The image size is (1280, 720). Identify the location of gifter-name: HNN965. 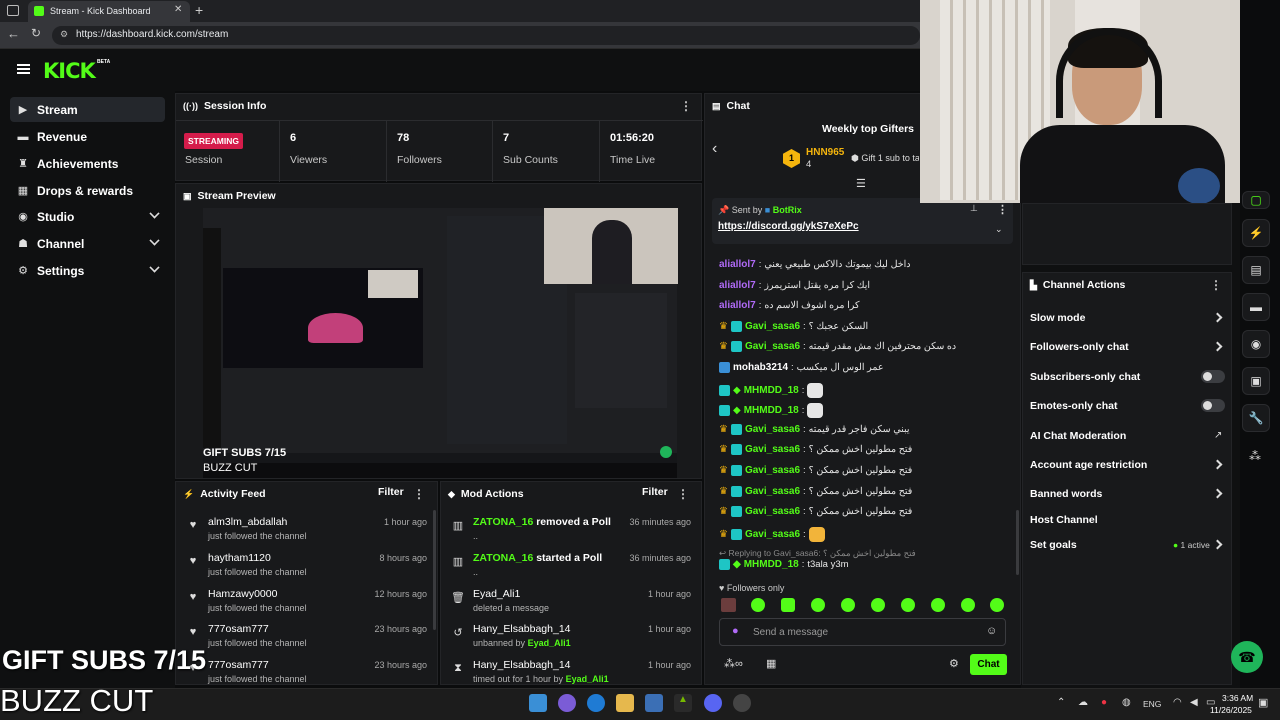
(825, 152).